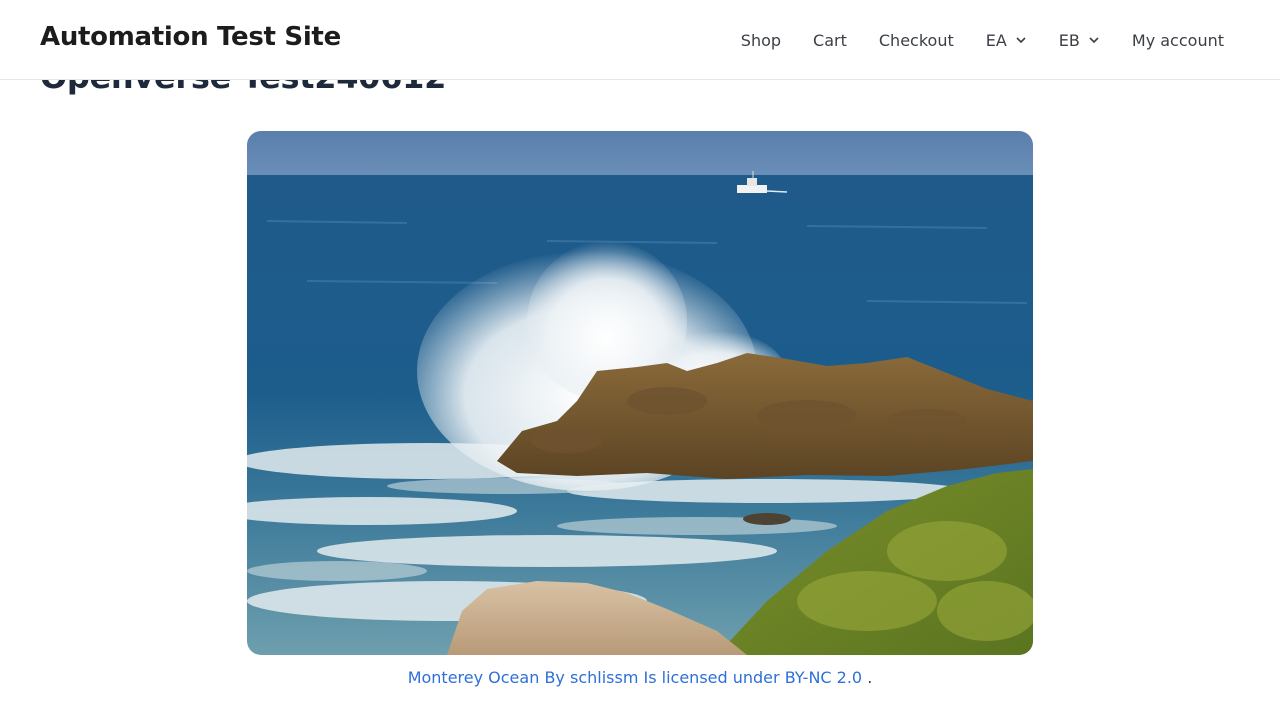 The height and width of the screenshot is (720, 1280). I want to click on nav-label-checkout: Checkout, so click(916, 40).